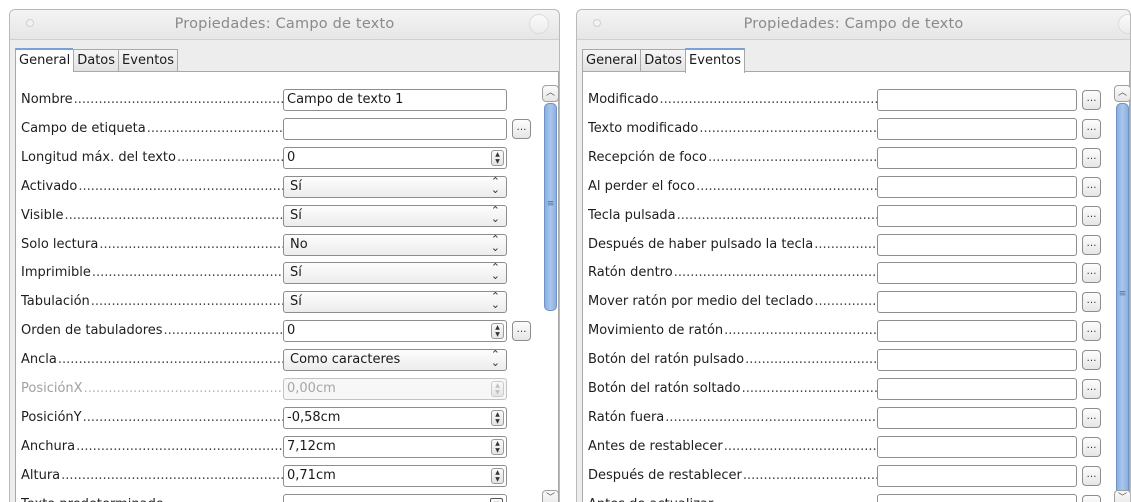  Describe the element at coordinates (395, 446) in the screenshot. I see `property-spinbox: 7,12cm ▲ ▼` at that location.